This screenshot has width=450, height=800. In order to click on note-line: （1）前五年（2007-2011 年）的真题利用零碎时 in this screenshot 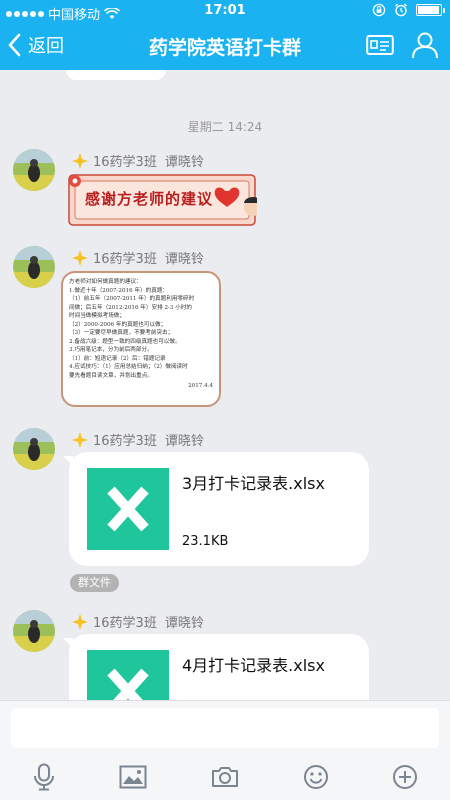, I will do `click(132, 299)`.